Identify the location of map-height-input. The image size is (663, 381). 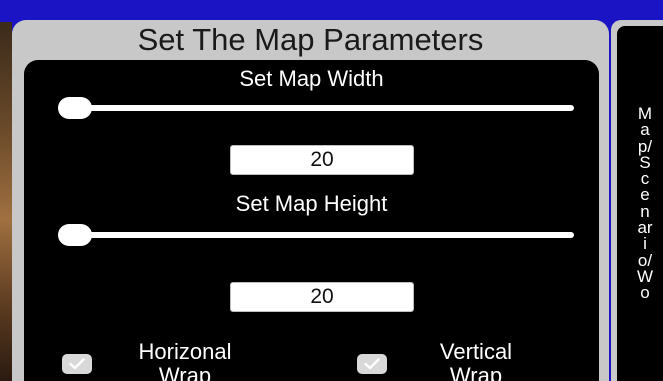
(322, 297).